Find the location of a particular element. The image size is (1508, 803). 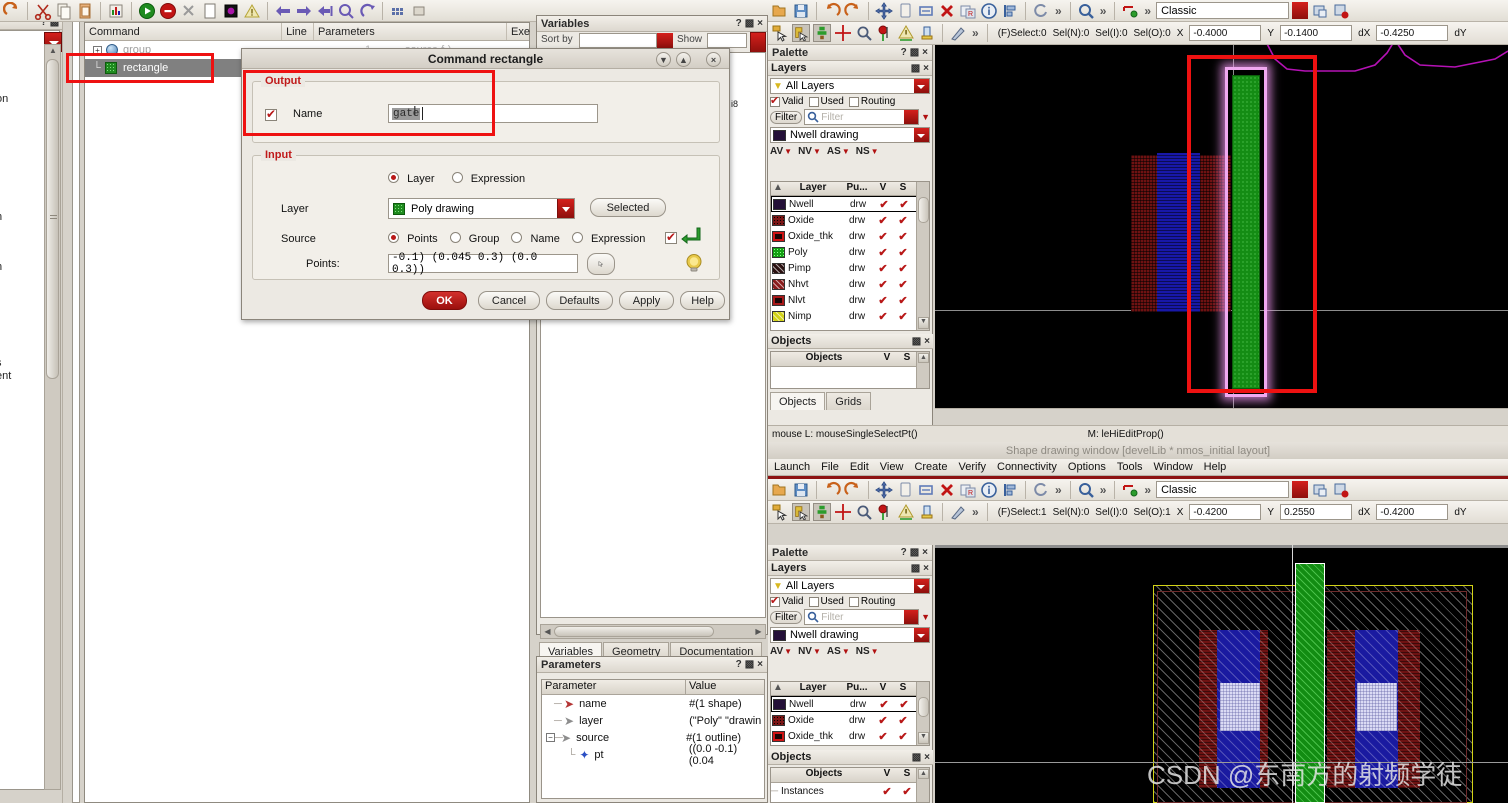

chart-icon is located at coordinates (116, 11).